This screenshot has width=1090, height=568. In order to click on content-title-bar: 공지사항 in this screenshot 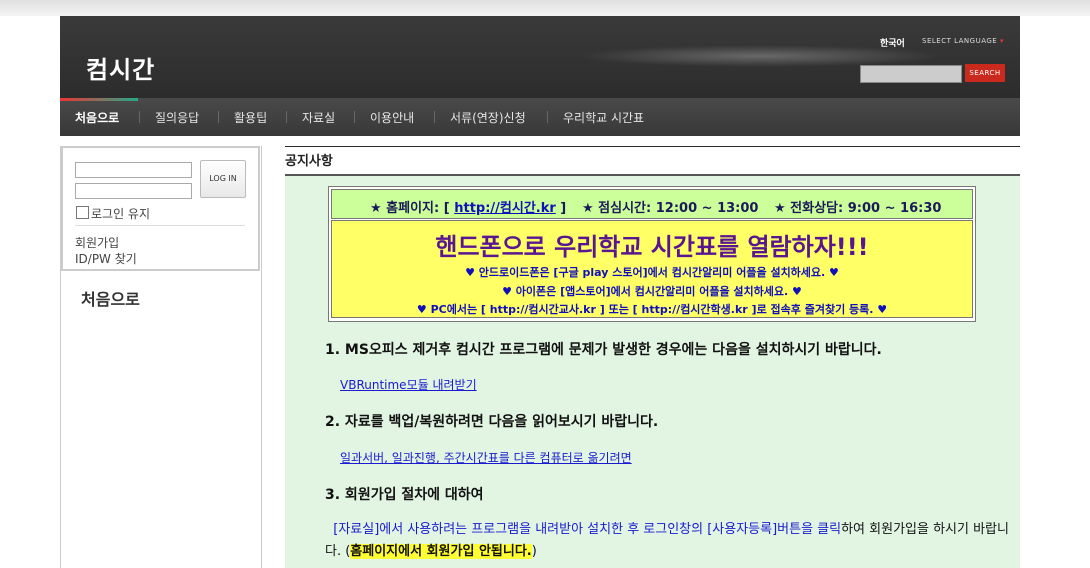, I will do `click(652, 161)`.